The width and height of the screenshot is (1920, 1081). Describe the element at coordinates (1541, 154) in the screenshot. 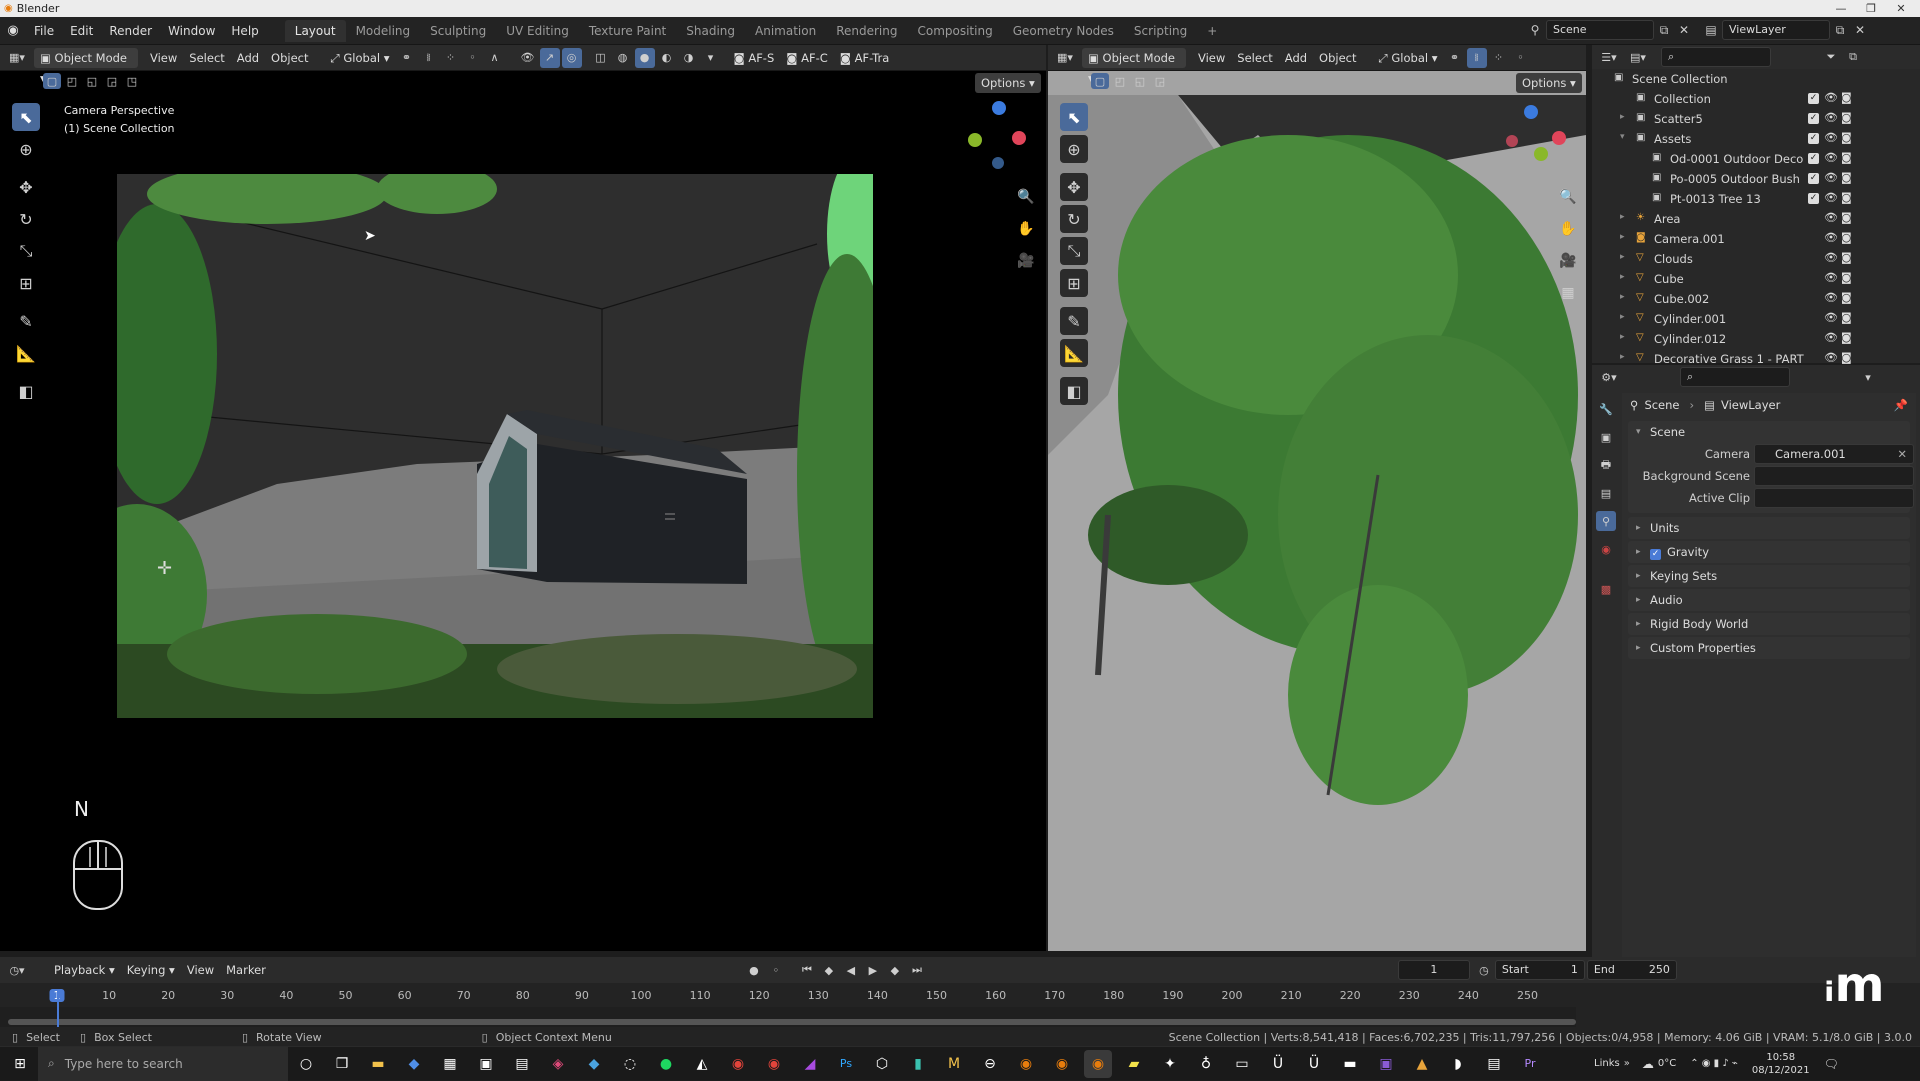

I see `gizmo-y-axis-icon` at that location.